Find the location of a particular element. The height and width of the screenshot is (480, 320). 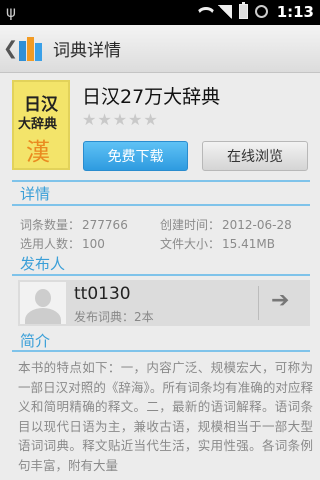

status-bar: ψ 1:13 is located at coordinates (160, 12).